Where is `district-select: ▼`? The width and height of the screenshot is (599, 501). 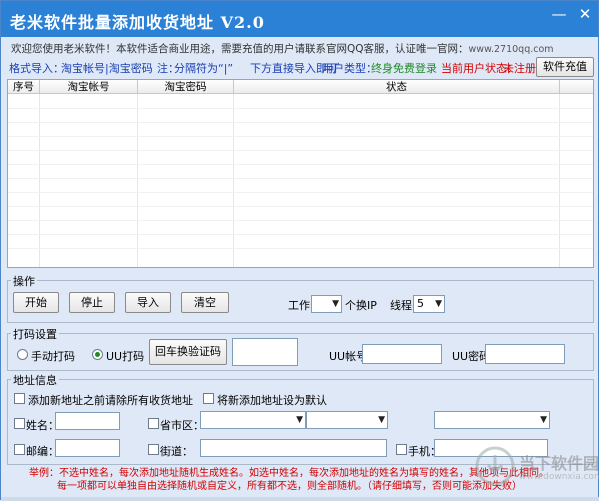
district-select: ▼ is located at coordinates (492, 420).